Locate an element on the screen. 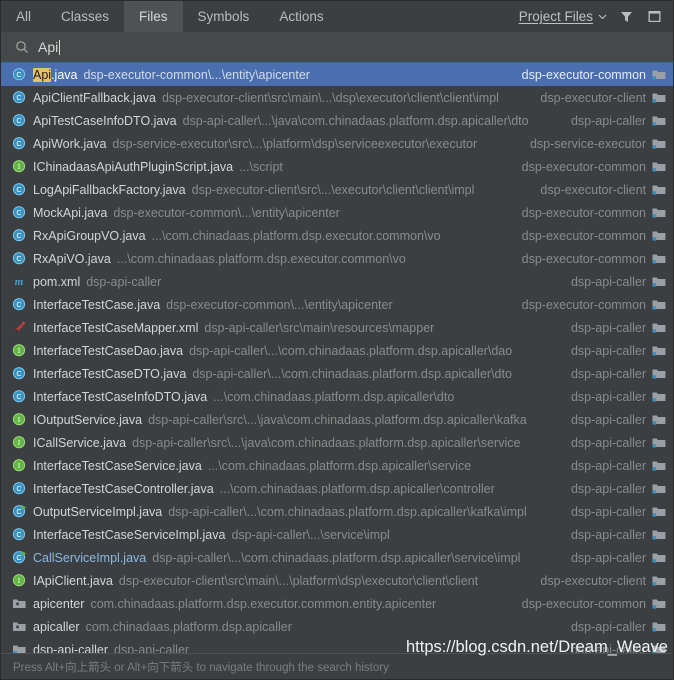 Image resolution: width=674 pixels, height=680 pixels. result-row: m pom.xml dsp-api-caller dsp-api-caller is located at coordinates (337, 281).